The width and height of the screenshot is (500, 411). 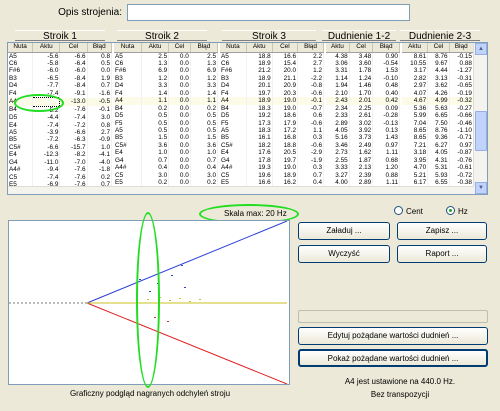 What do you see at coordinates (128, 63) in the screenshot?
I see `table-cell: C6` at bounding box center [128, 63].